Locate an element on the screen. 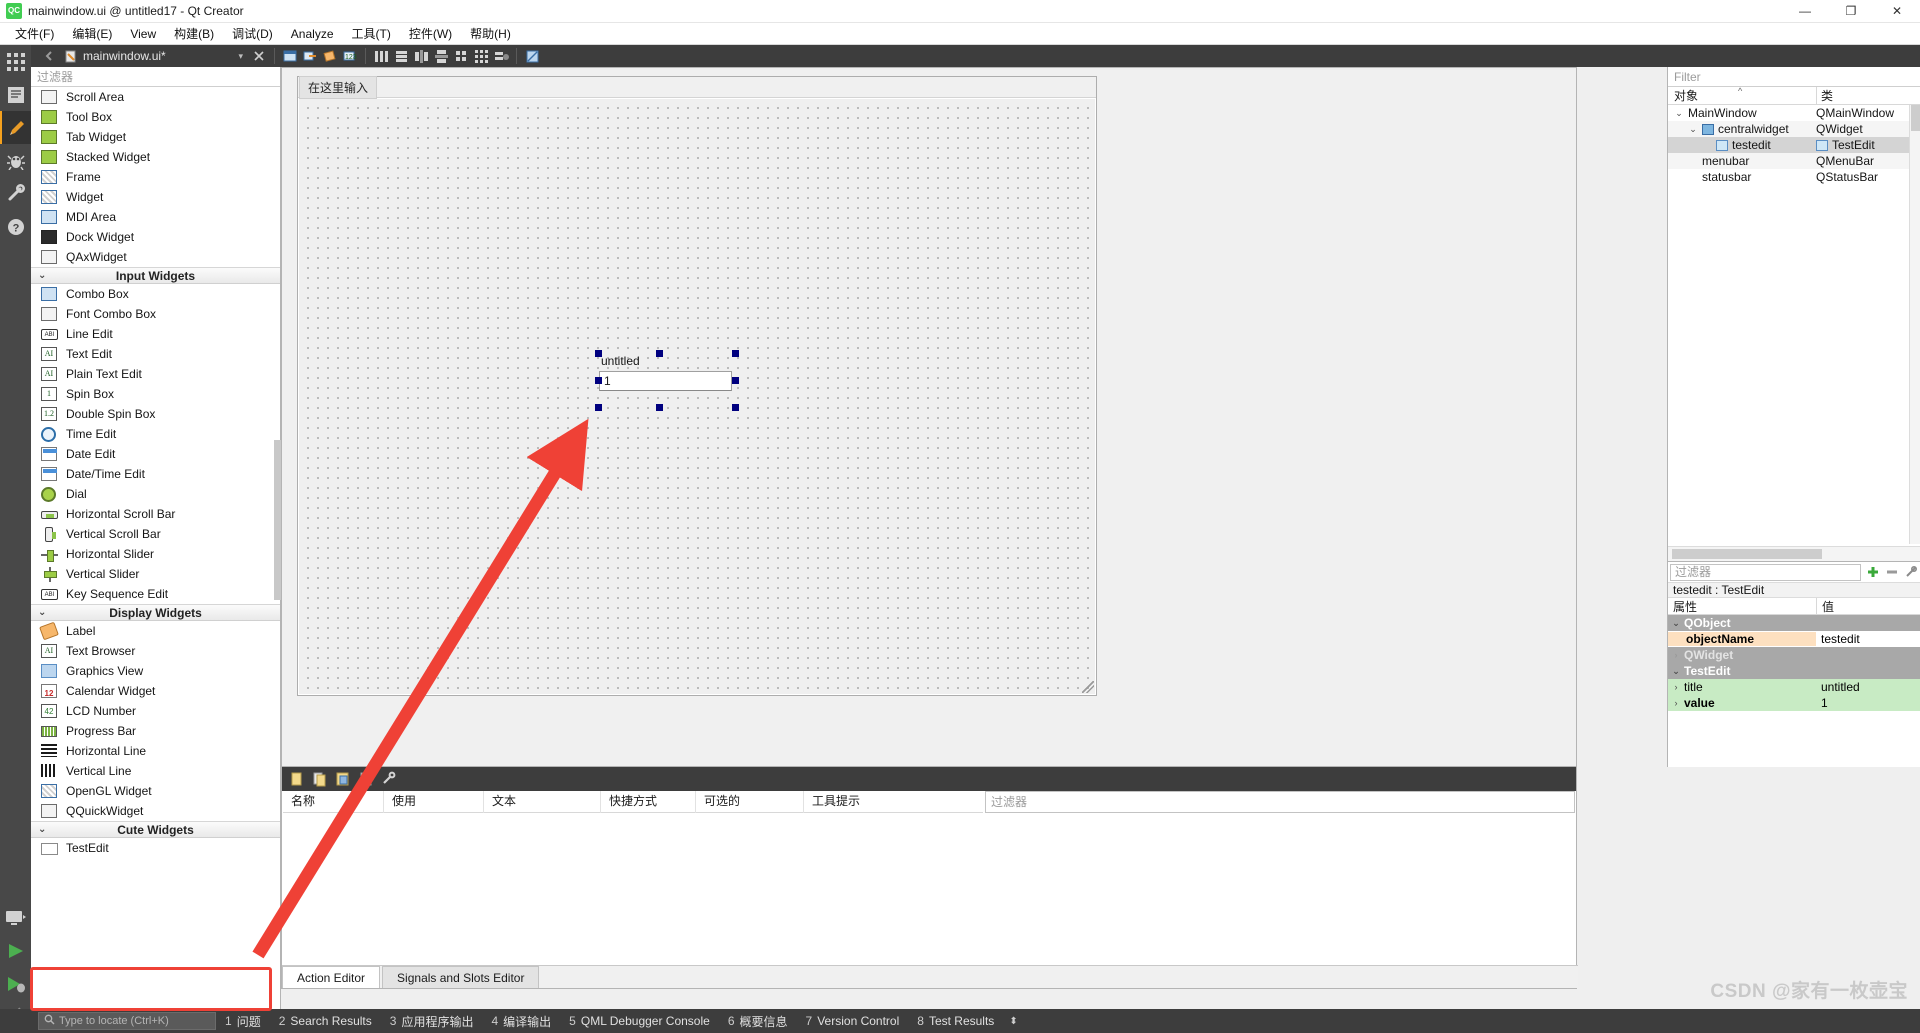 The height and width of the screenshot is (1033, 1920). remove-property-icon is located at coordinates (1891, 572).